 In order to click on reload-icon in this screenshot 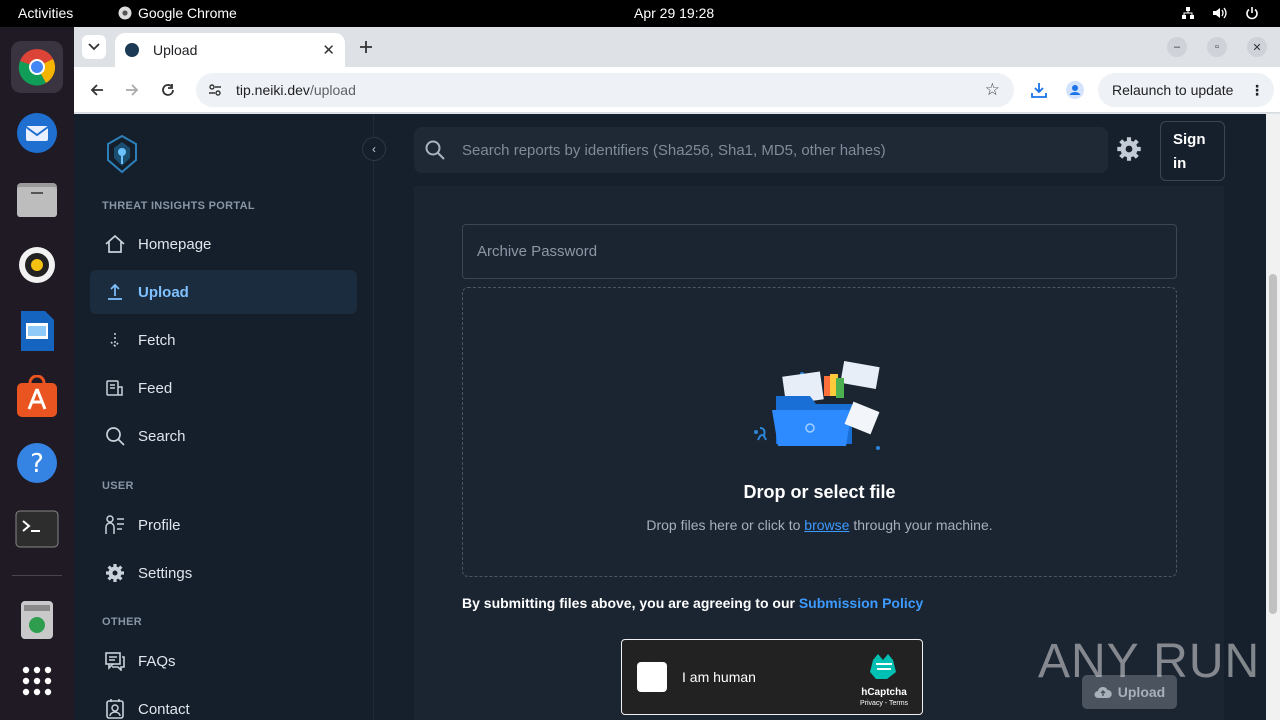, I will do `click(168, 90)`.